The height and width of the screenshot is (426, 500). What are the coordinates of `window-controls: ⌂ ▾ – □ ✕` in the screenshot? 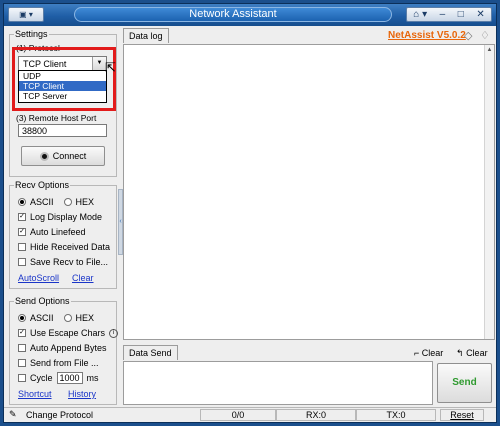 It's located at (449, 14).